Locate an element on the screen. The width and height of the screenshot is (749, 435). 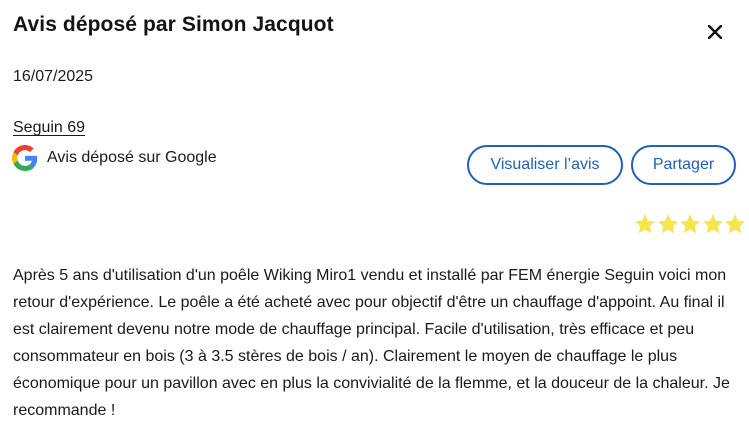
business-name-link: Seguin 69 is located at coordinates (49, 128).